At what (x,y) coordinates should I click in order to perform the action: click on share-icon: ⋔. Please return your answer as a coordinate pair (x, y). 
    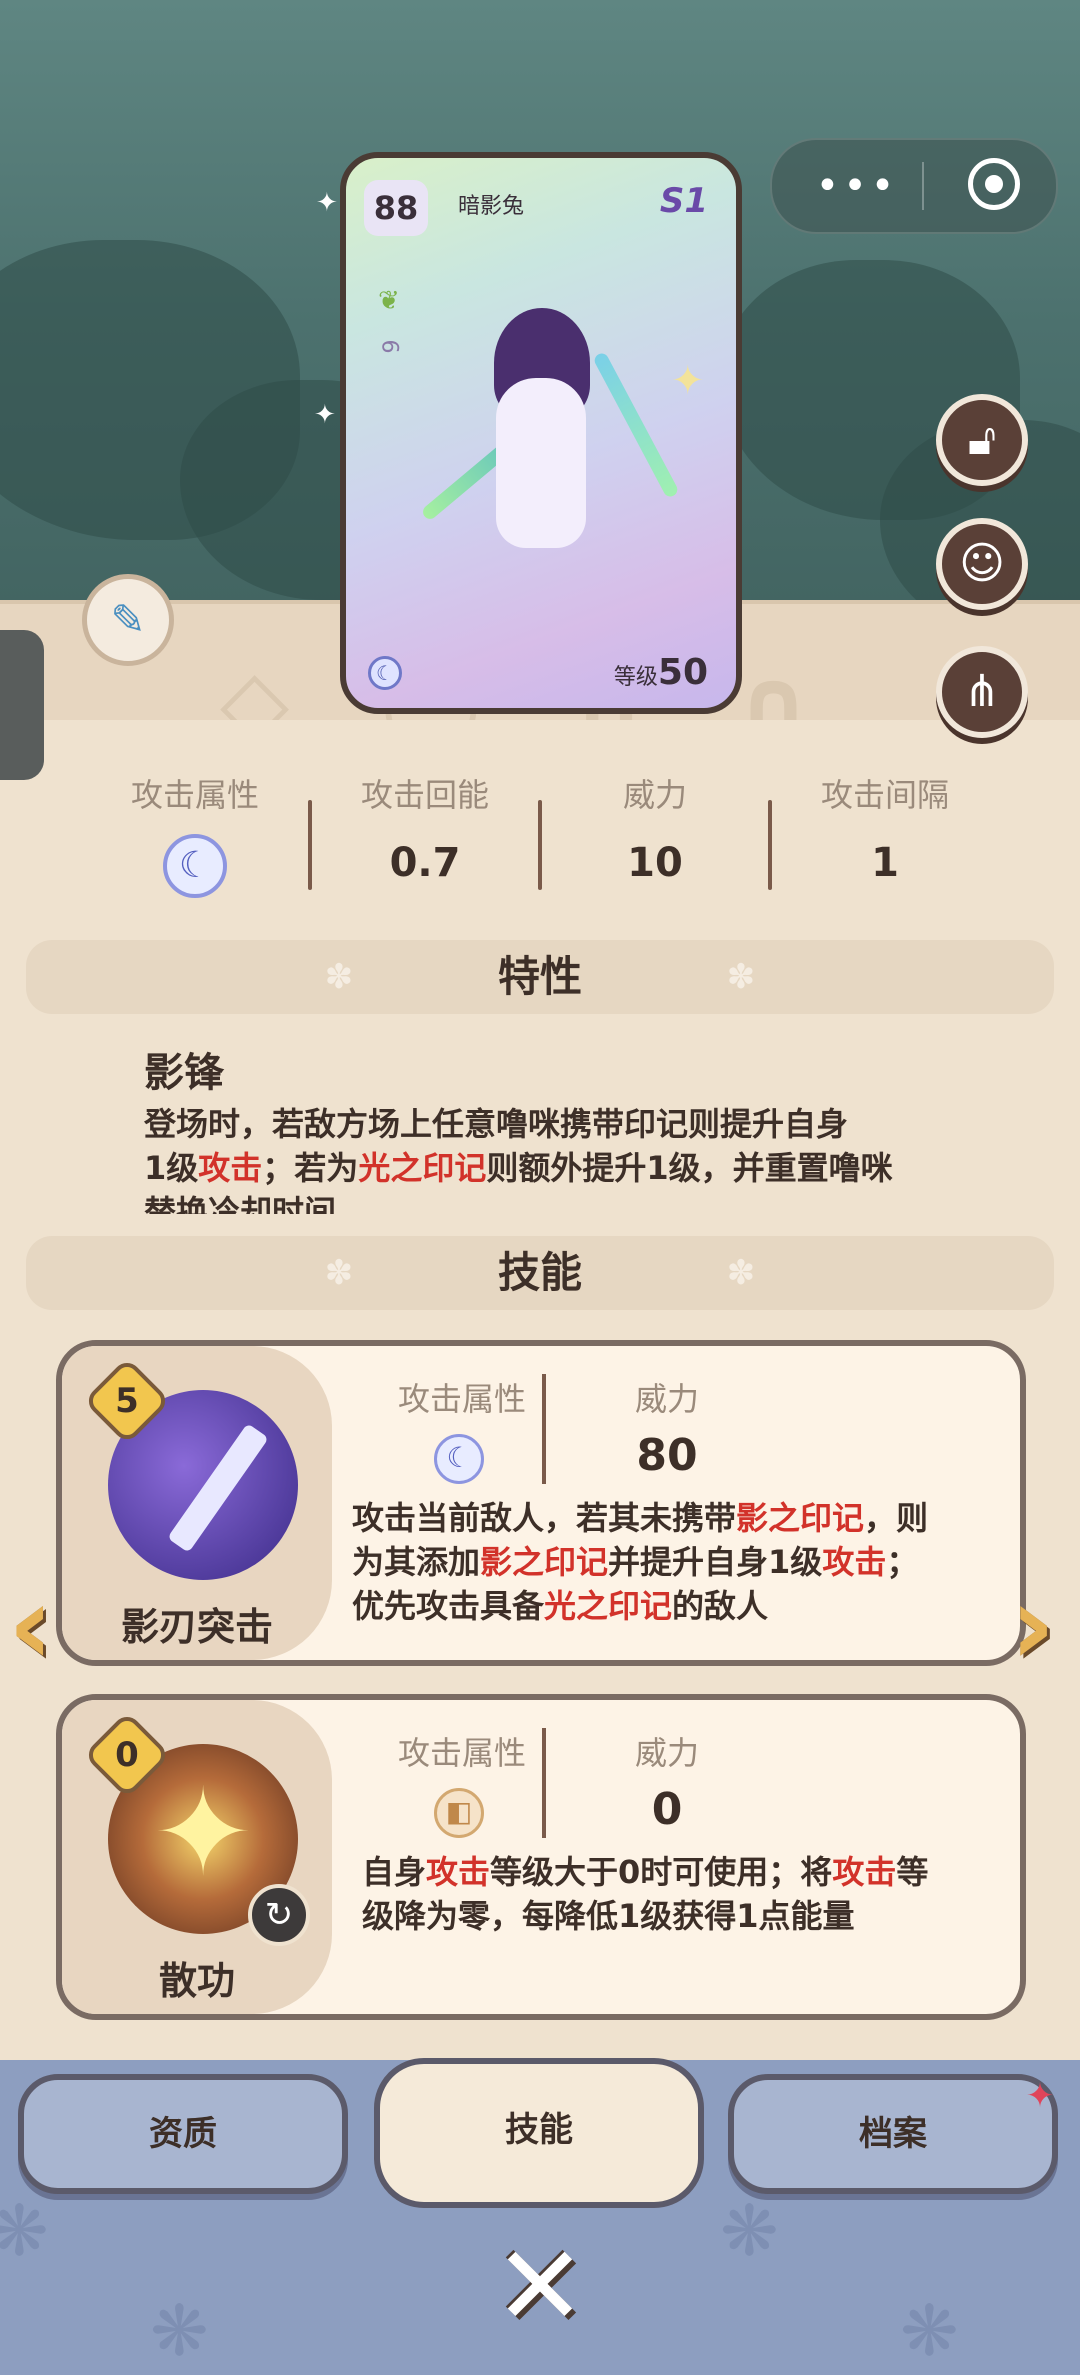
    Looking at the image, I should click on (982, 692).